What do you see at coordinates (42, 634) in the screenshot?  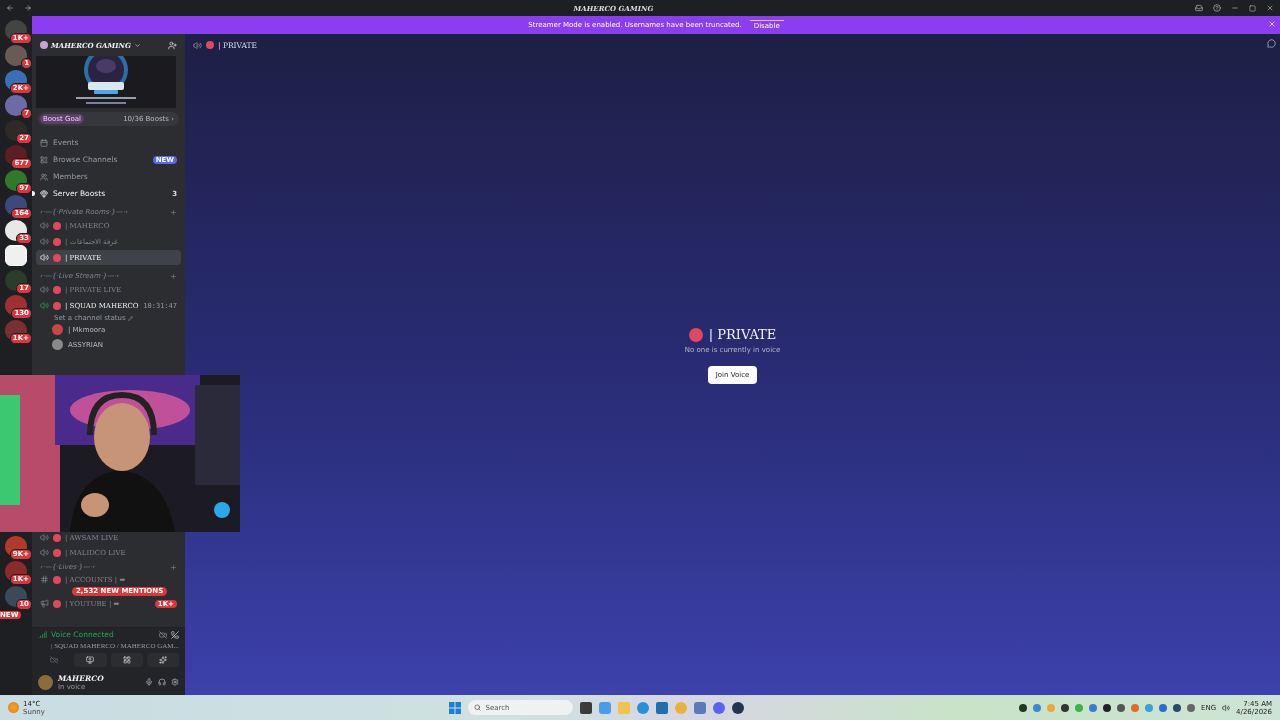 I see `signal-icon` at bounding box center [42, 634].